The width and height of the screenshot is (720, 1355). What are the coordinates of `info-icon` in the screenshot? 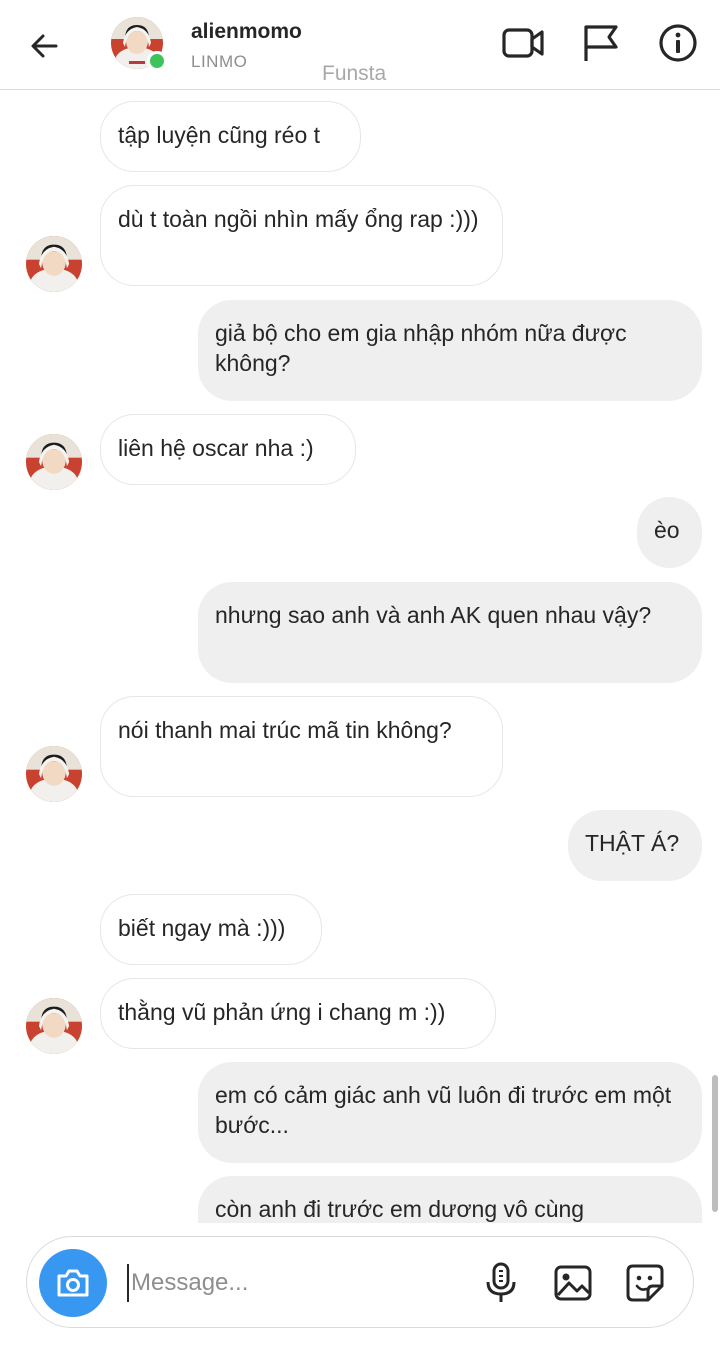 It's located at (678, 43).